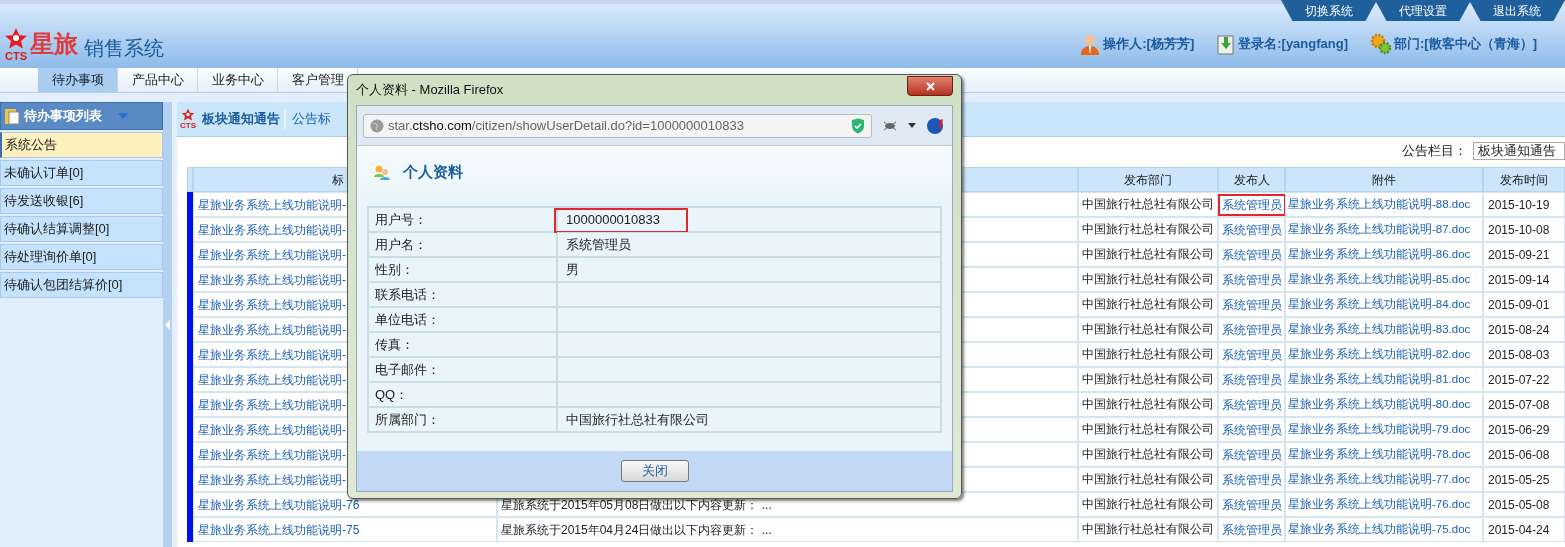 This screenshot has width=1565, height=547. I want to click on attachment-link: 星旅业务系统上线功能说明-87.doc, so click(1384, 229).